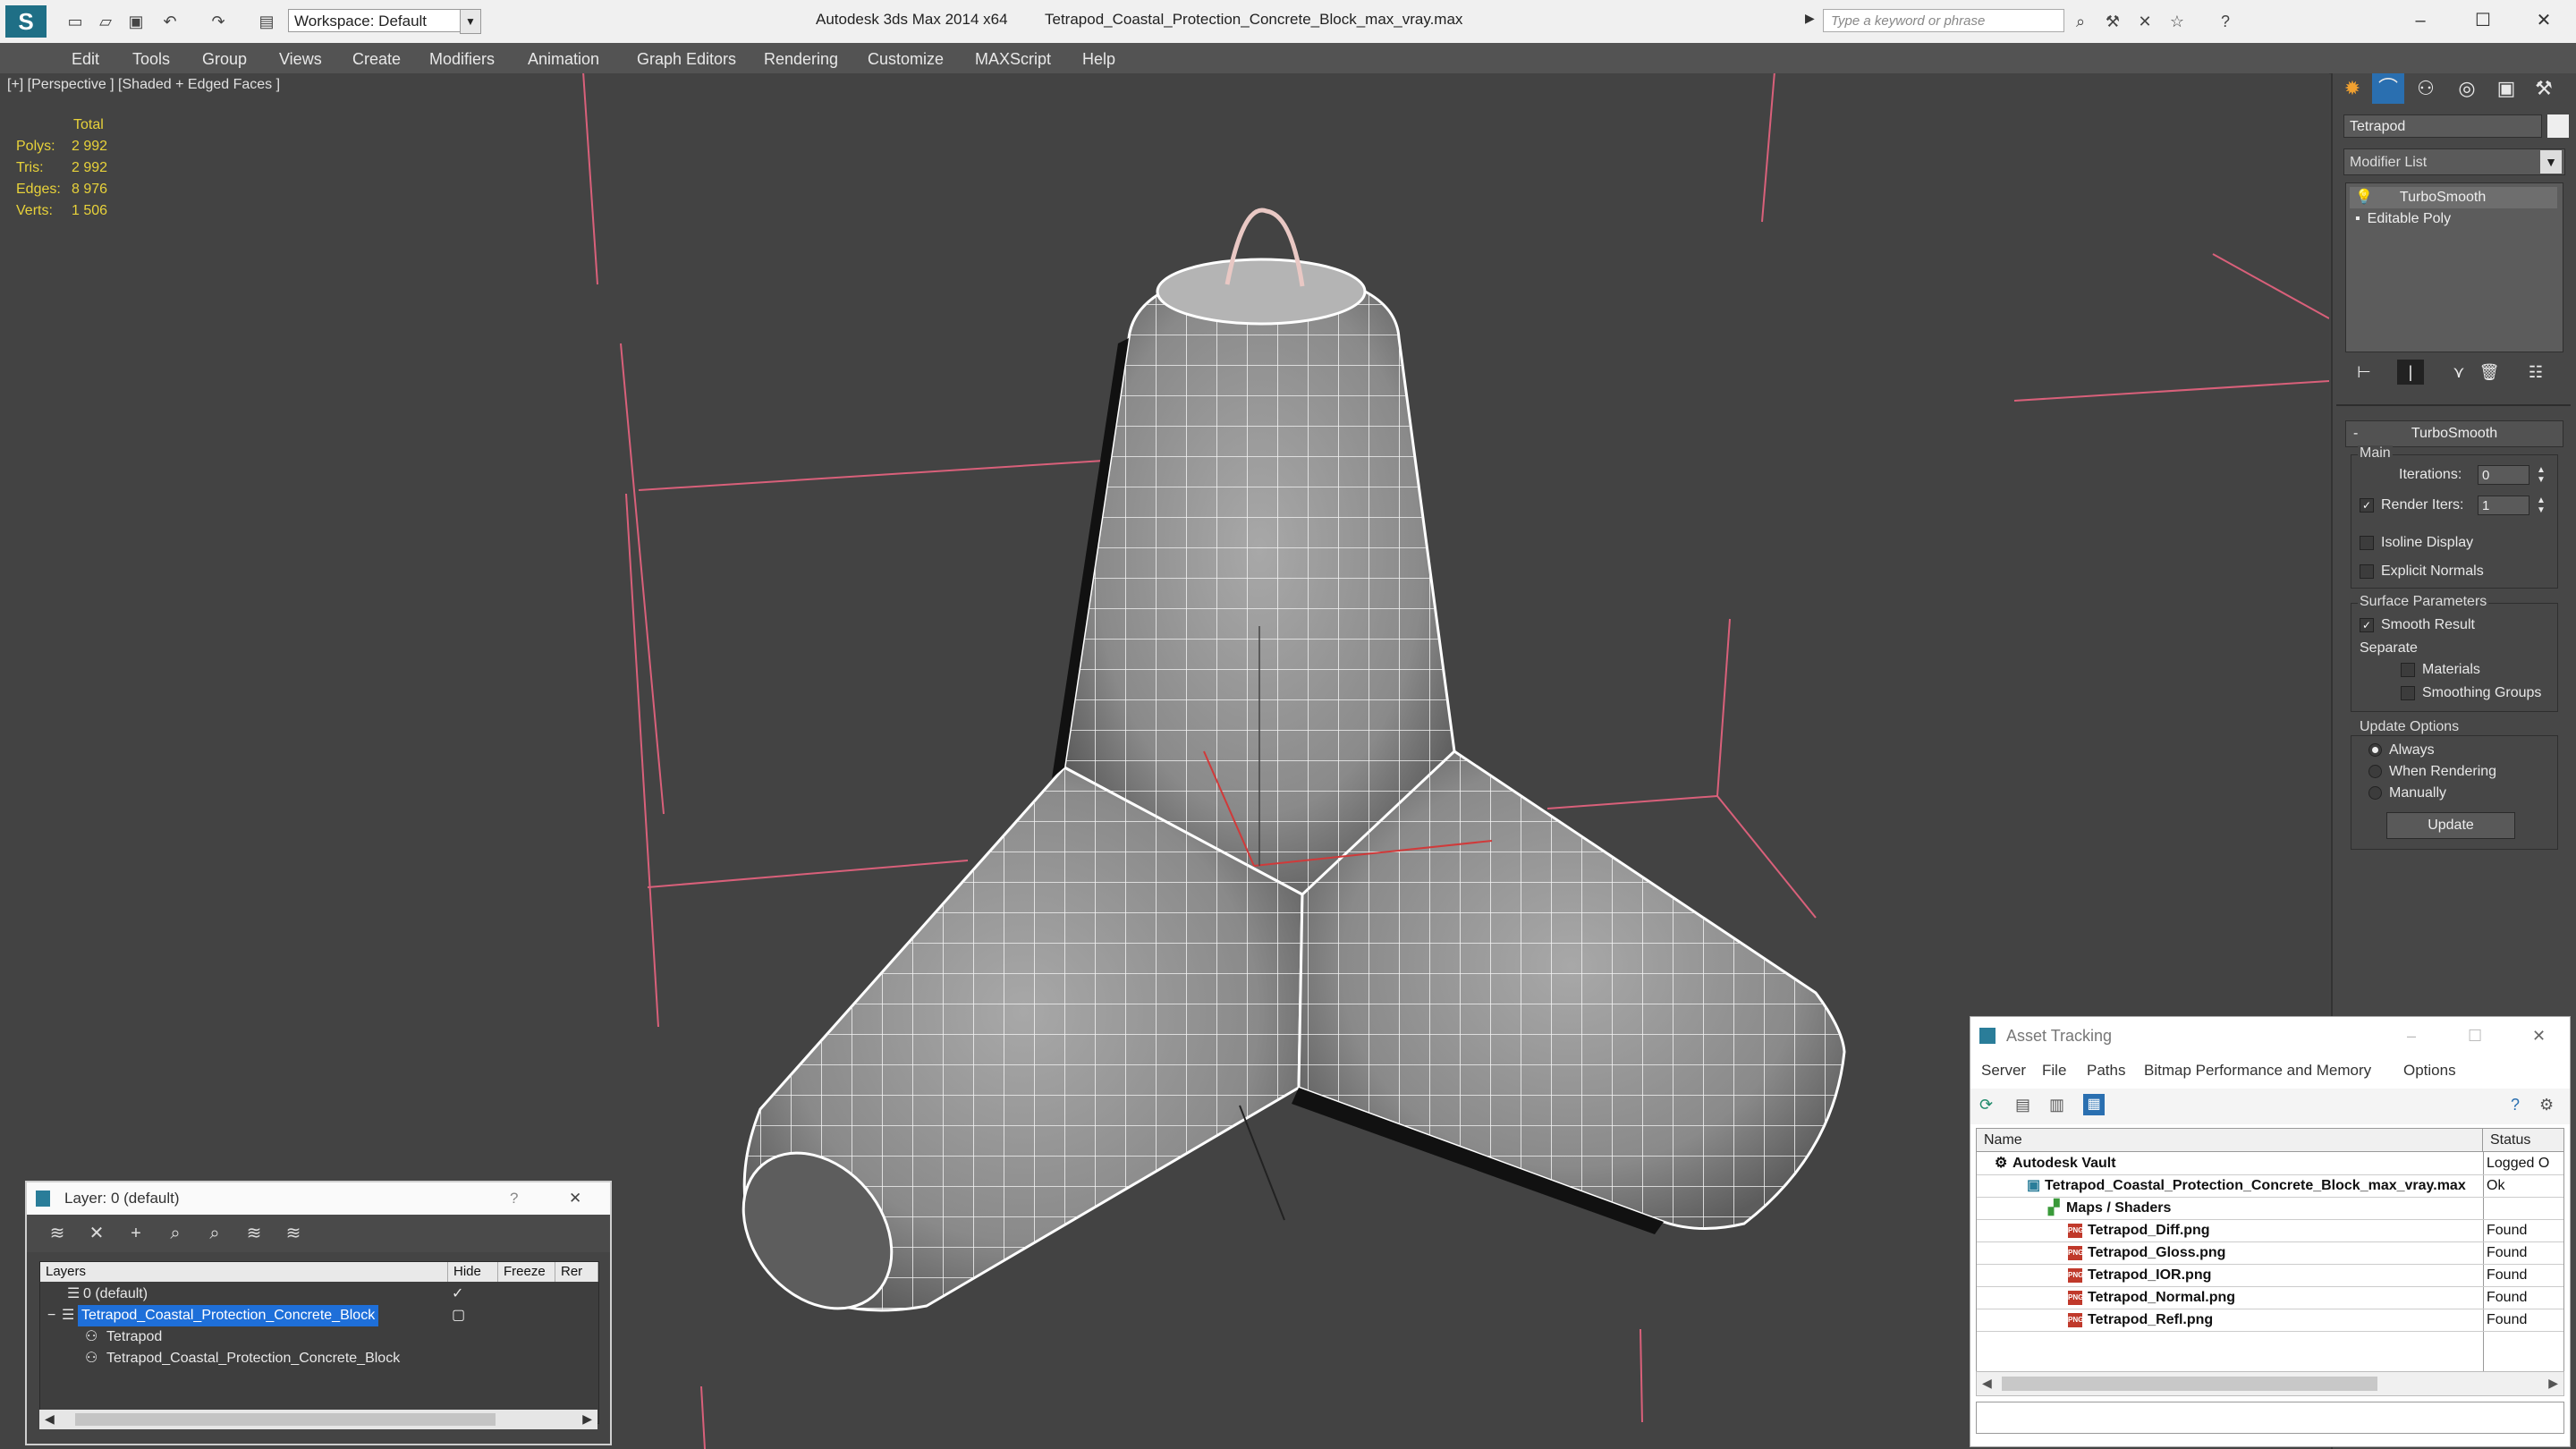 This screenshot has height=1449, width=2576. Describe the element at coordinates (801, 59) in the screenshot. I see `menu-rendering: Rendering` at that location.